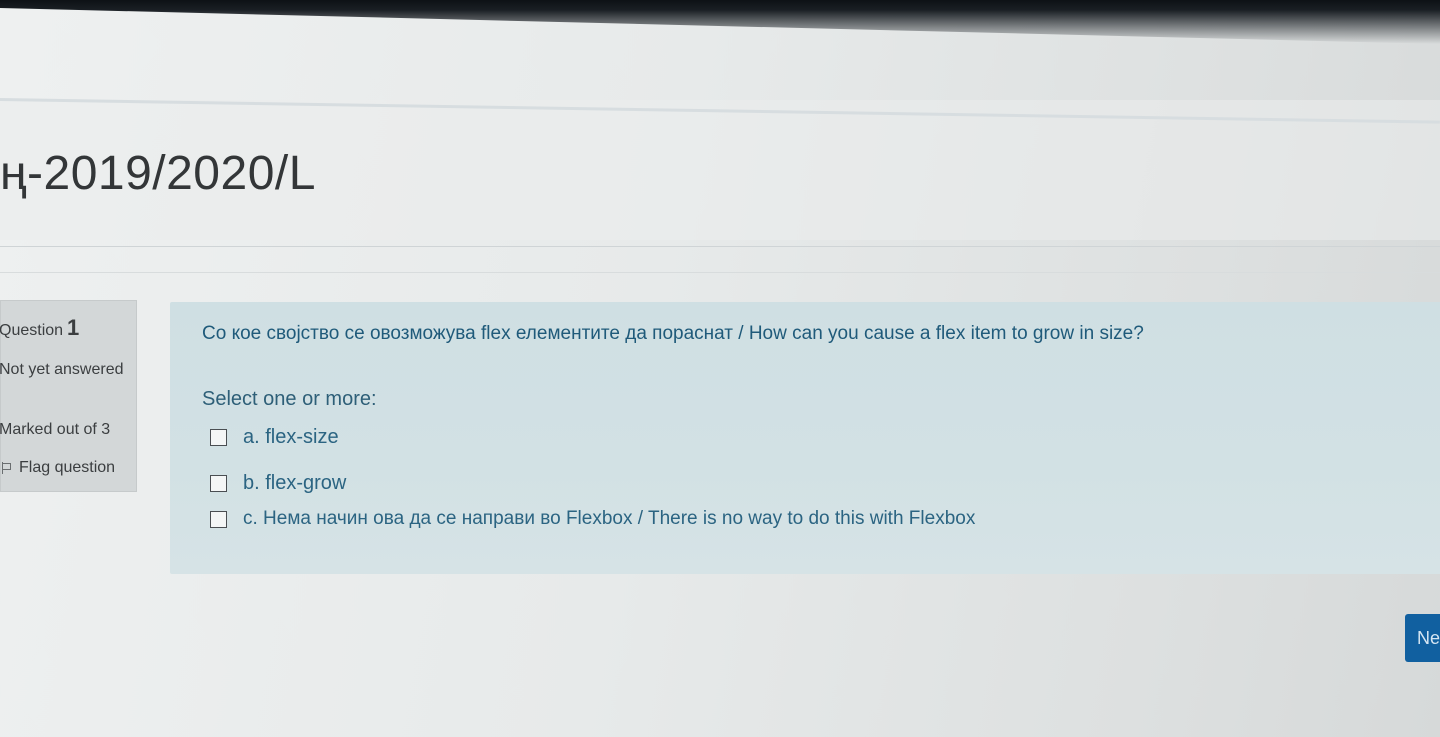 The width and height of the screenshot is (1440, 737). Describe the element at coordinates (55, 429) in the screenshot. I see `question-grade: Marked out of 3` at that location.